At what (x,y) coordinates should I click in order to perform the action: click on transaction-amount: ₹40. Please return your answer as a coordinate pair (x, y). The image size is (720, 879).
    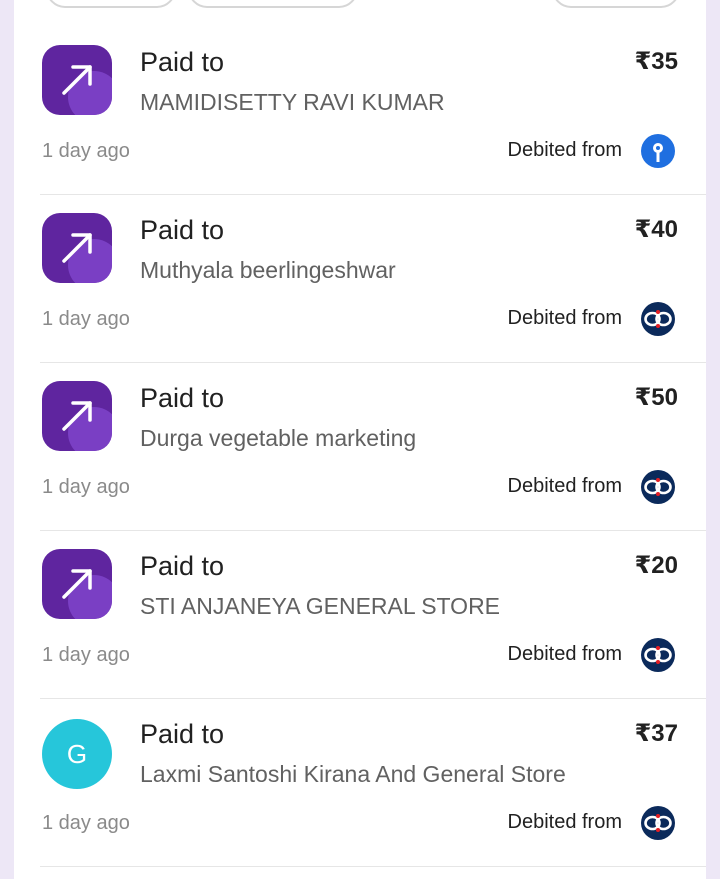
    Looking at the image, I should click on (656, 229).